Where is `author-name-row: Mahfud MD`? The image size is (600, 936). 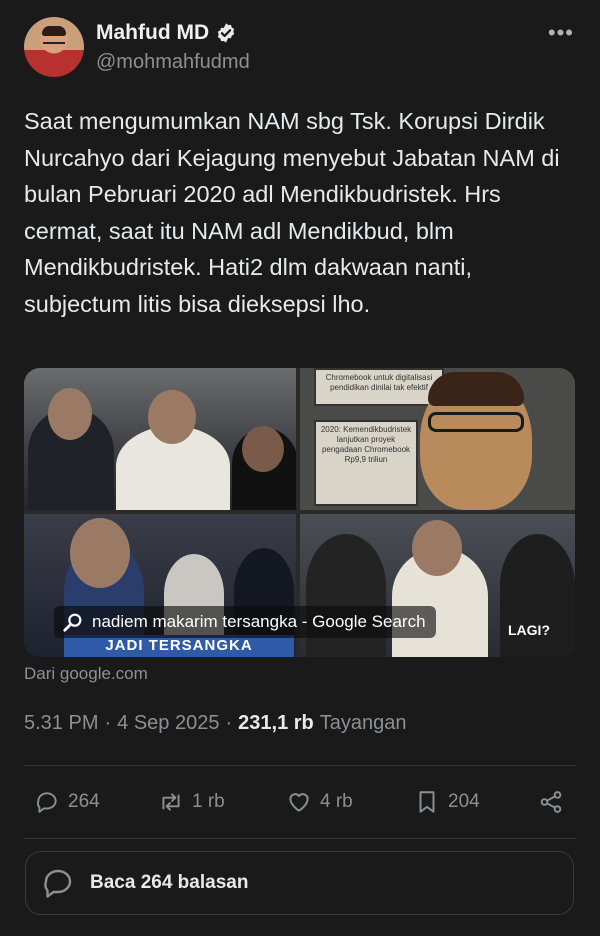
author-name-row: Mahfud MD is located at coordinates (166, 33).